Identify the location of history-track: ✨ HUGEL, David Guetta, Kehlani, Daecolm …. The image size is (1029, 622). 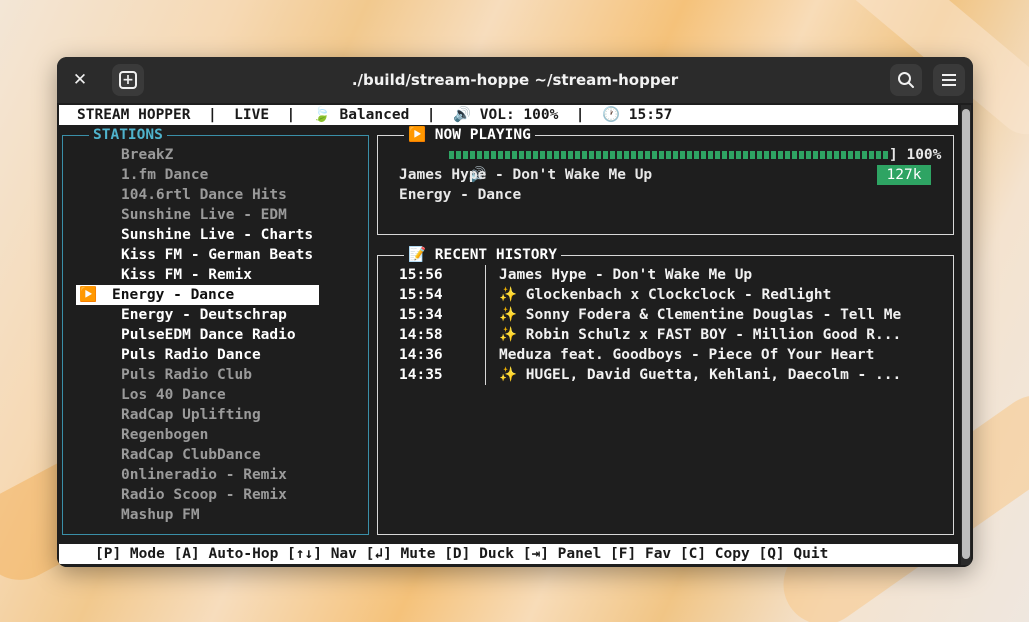
(700, 375).